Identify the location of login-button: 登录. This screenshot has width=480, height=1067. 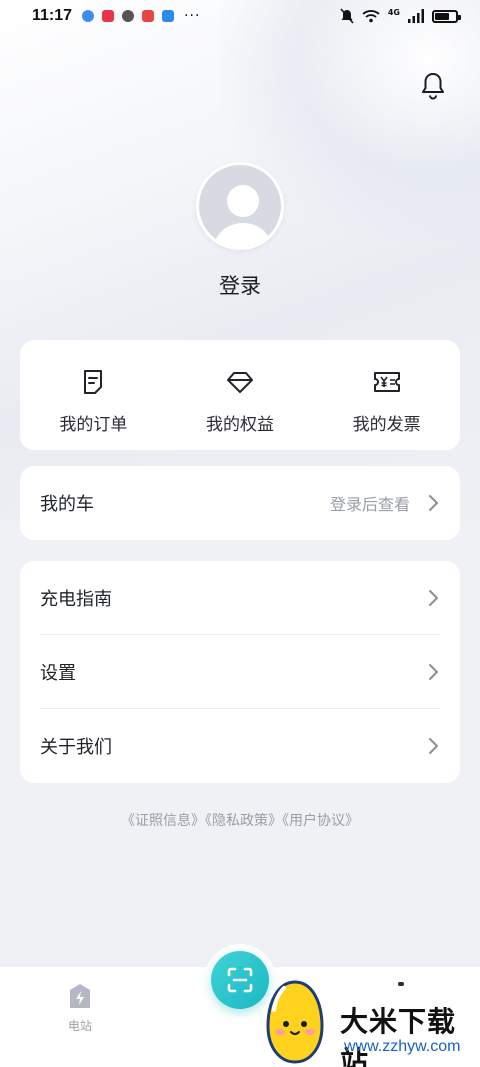
(240, 285).